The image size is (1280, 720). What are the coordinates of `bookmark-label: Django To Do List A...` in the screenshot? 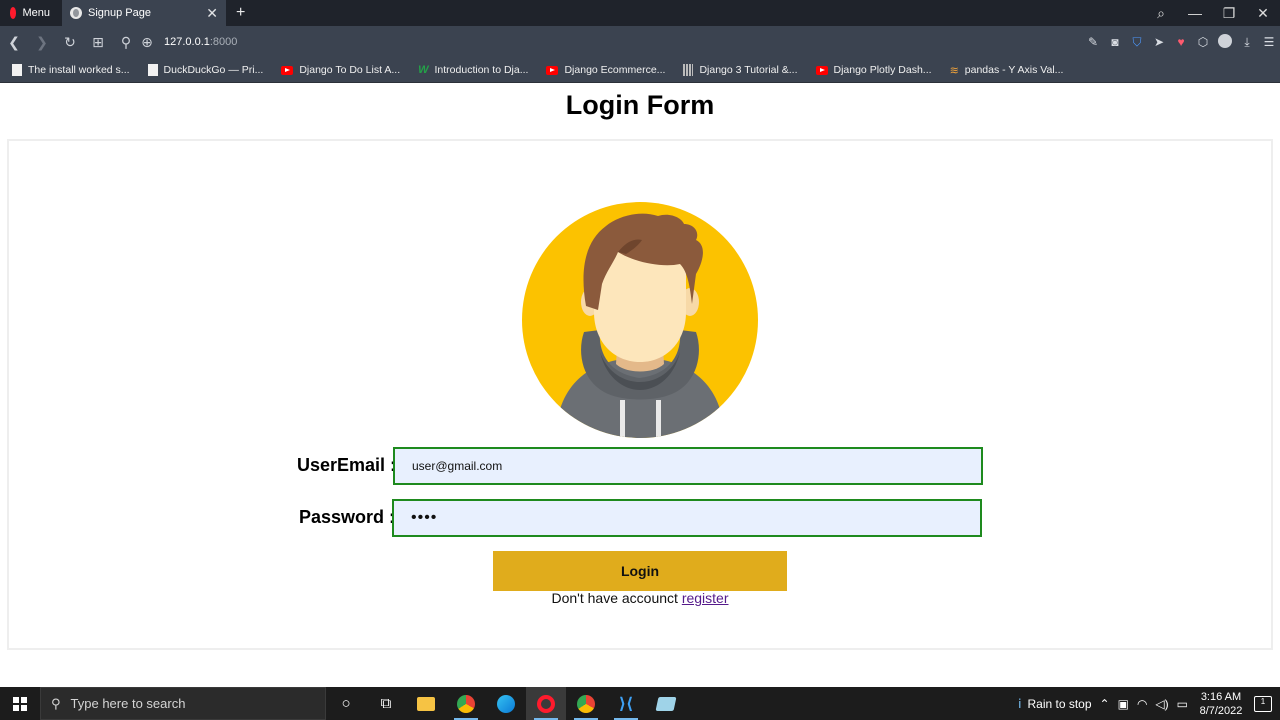 It's located at (350, 70).